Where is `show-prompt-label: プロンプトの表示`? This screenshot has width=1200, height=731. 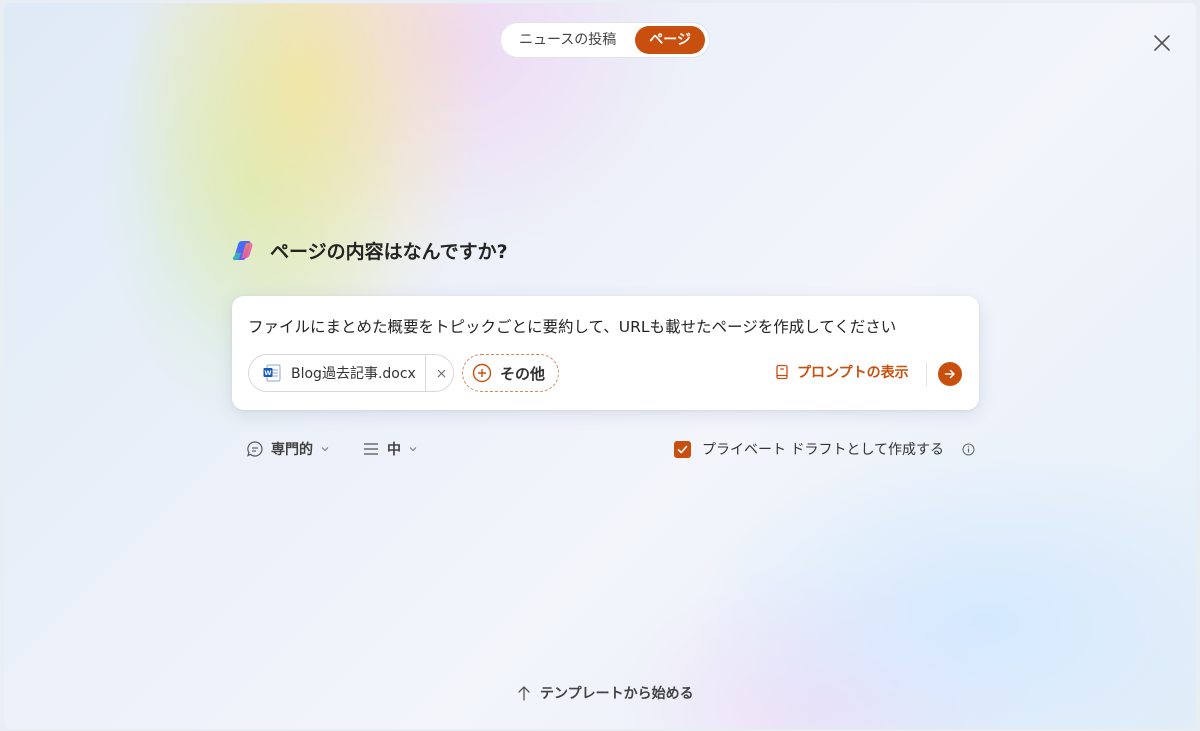 show-prompt-label: プロンプトの表示 is located at coordinates (853, 373).